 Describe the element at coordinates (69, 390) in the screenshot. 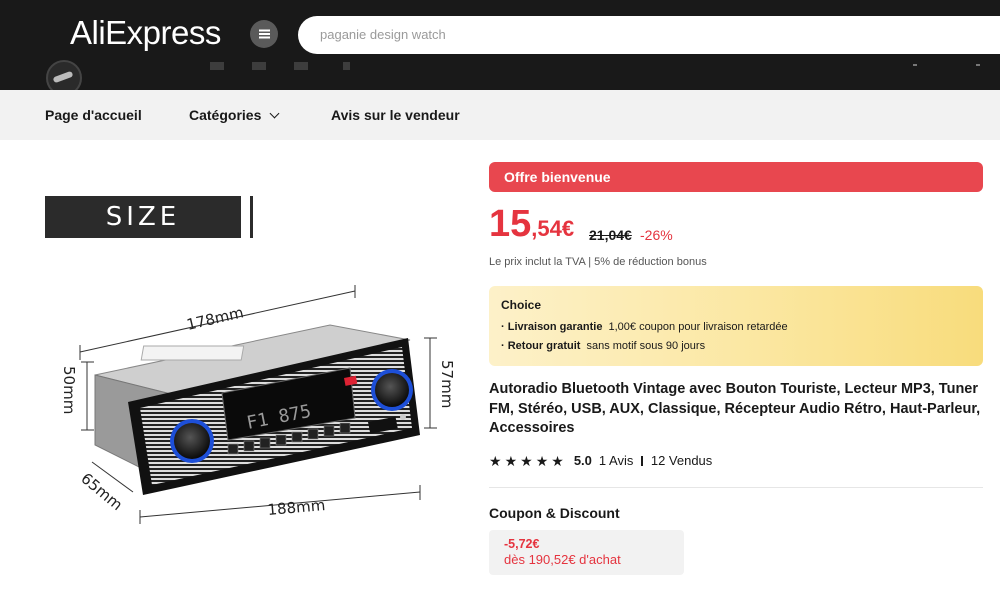

I see `dim-height-left: 50mm` at that location.